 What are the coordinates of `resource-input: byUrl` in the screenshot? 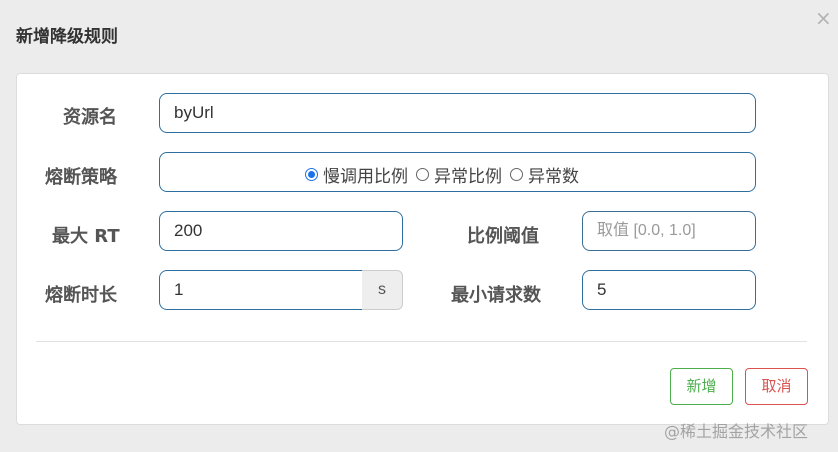 It's located at (457, 113).